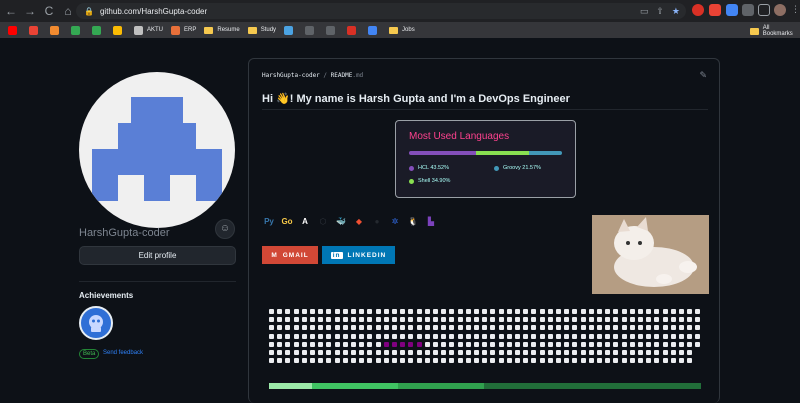  What do you see at coordinates (30, 11) in the screenshot?
I see `forward-button: →` at bounding box center [30, 11].